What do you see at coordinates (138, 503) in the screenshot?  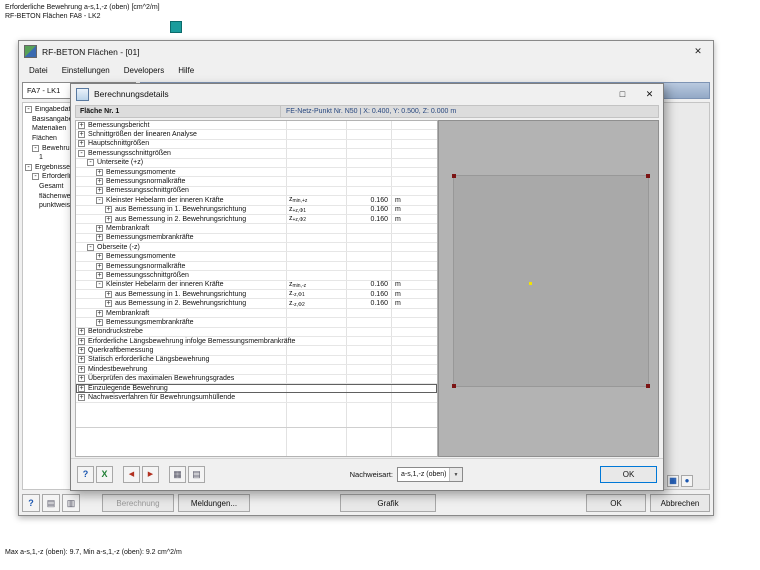 I see `berechnung-button: Berechnung` at bounding box center [138, 503].